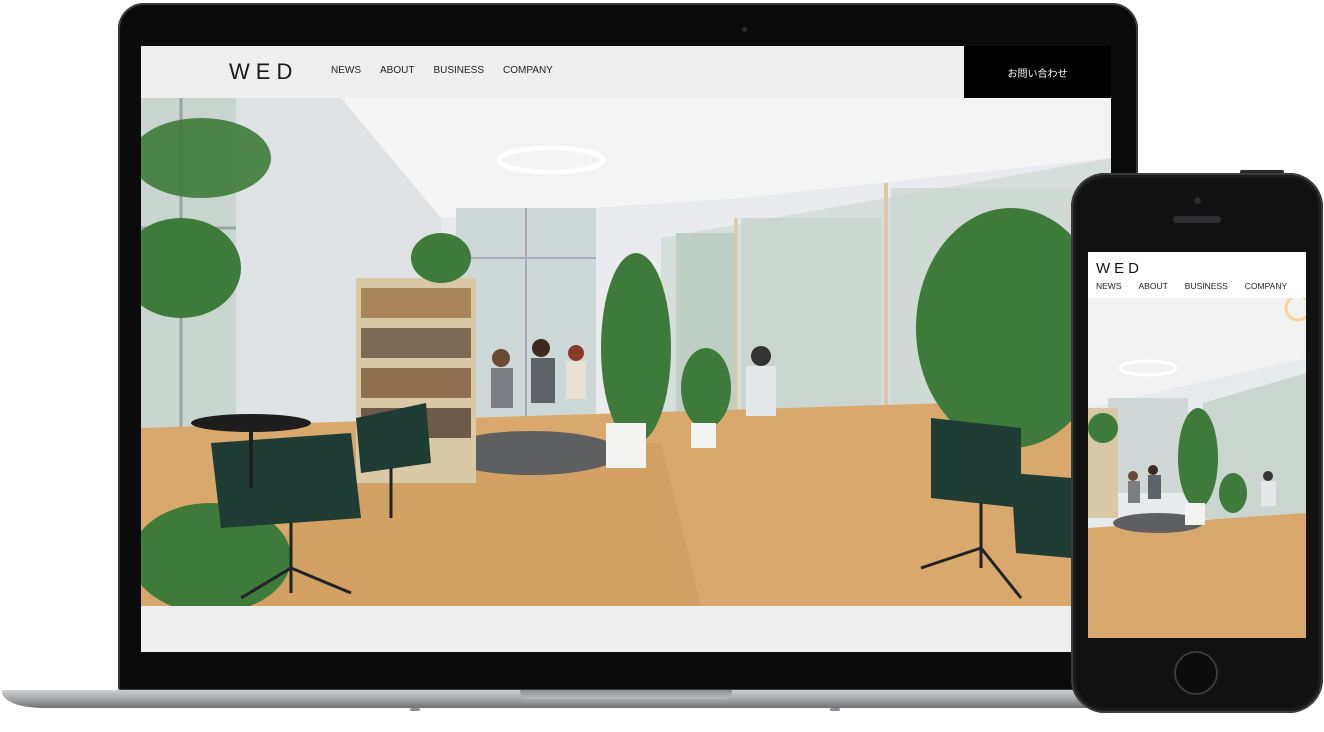 The image size is (1324, 732). What do you see at coordinates (528, 70) in the screenshot?
I see `nav-company: COMPANY` at bounding box center [528, 70].